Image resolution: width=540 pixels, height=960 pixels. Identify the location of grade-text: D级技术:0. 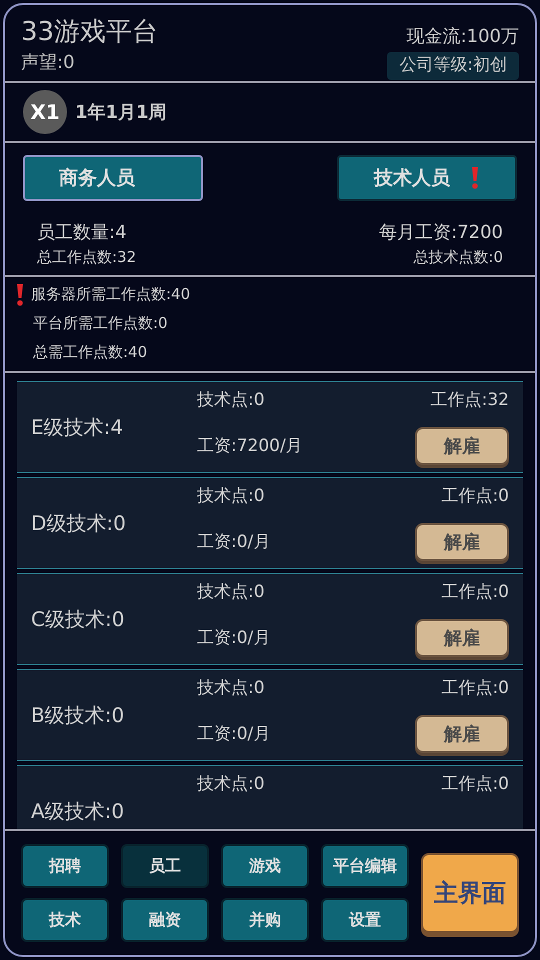
(79, 523).